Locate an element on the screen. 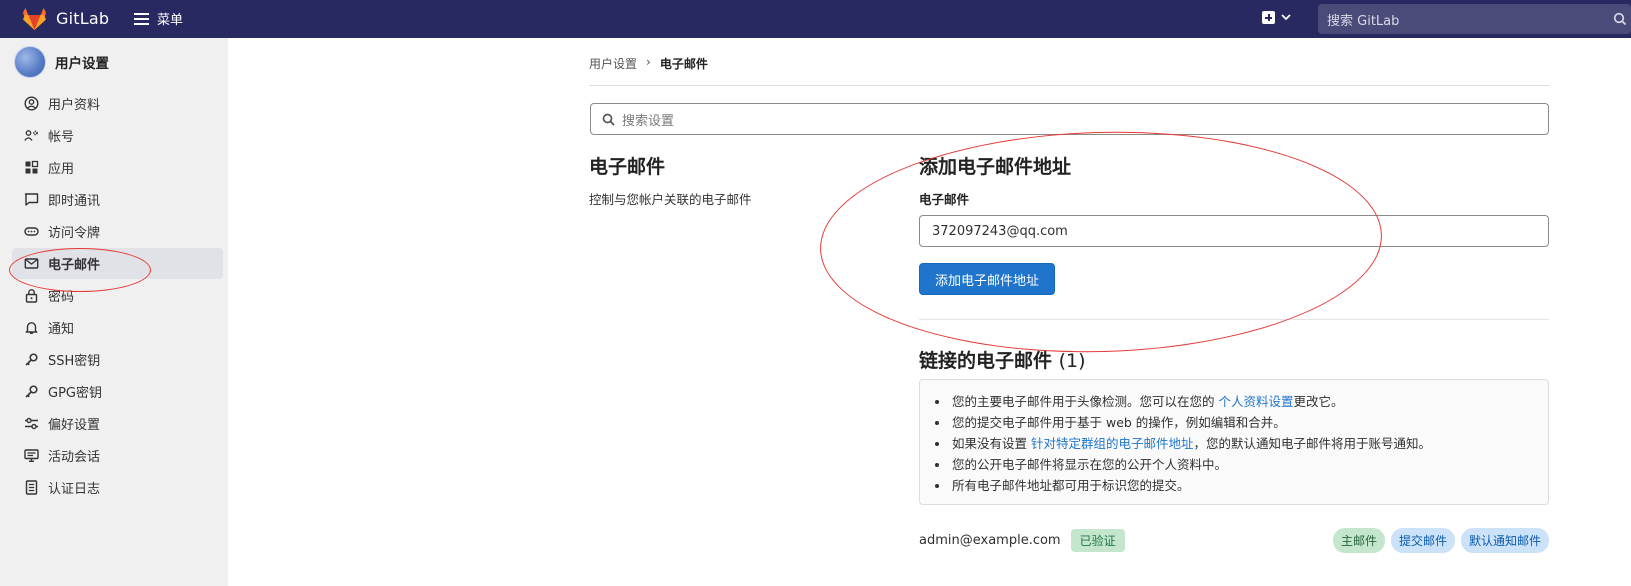  breadcrumb-parent-link: 用户设置 is located at coordinates (613, 63).